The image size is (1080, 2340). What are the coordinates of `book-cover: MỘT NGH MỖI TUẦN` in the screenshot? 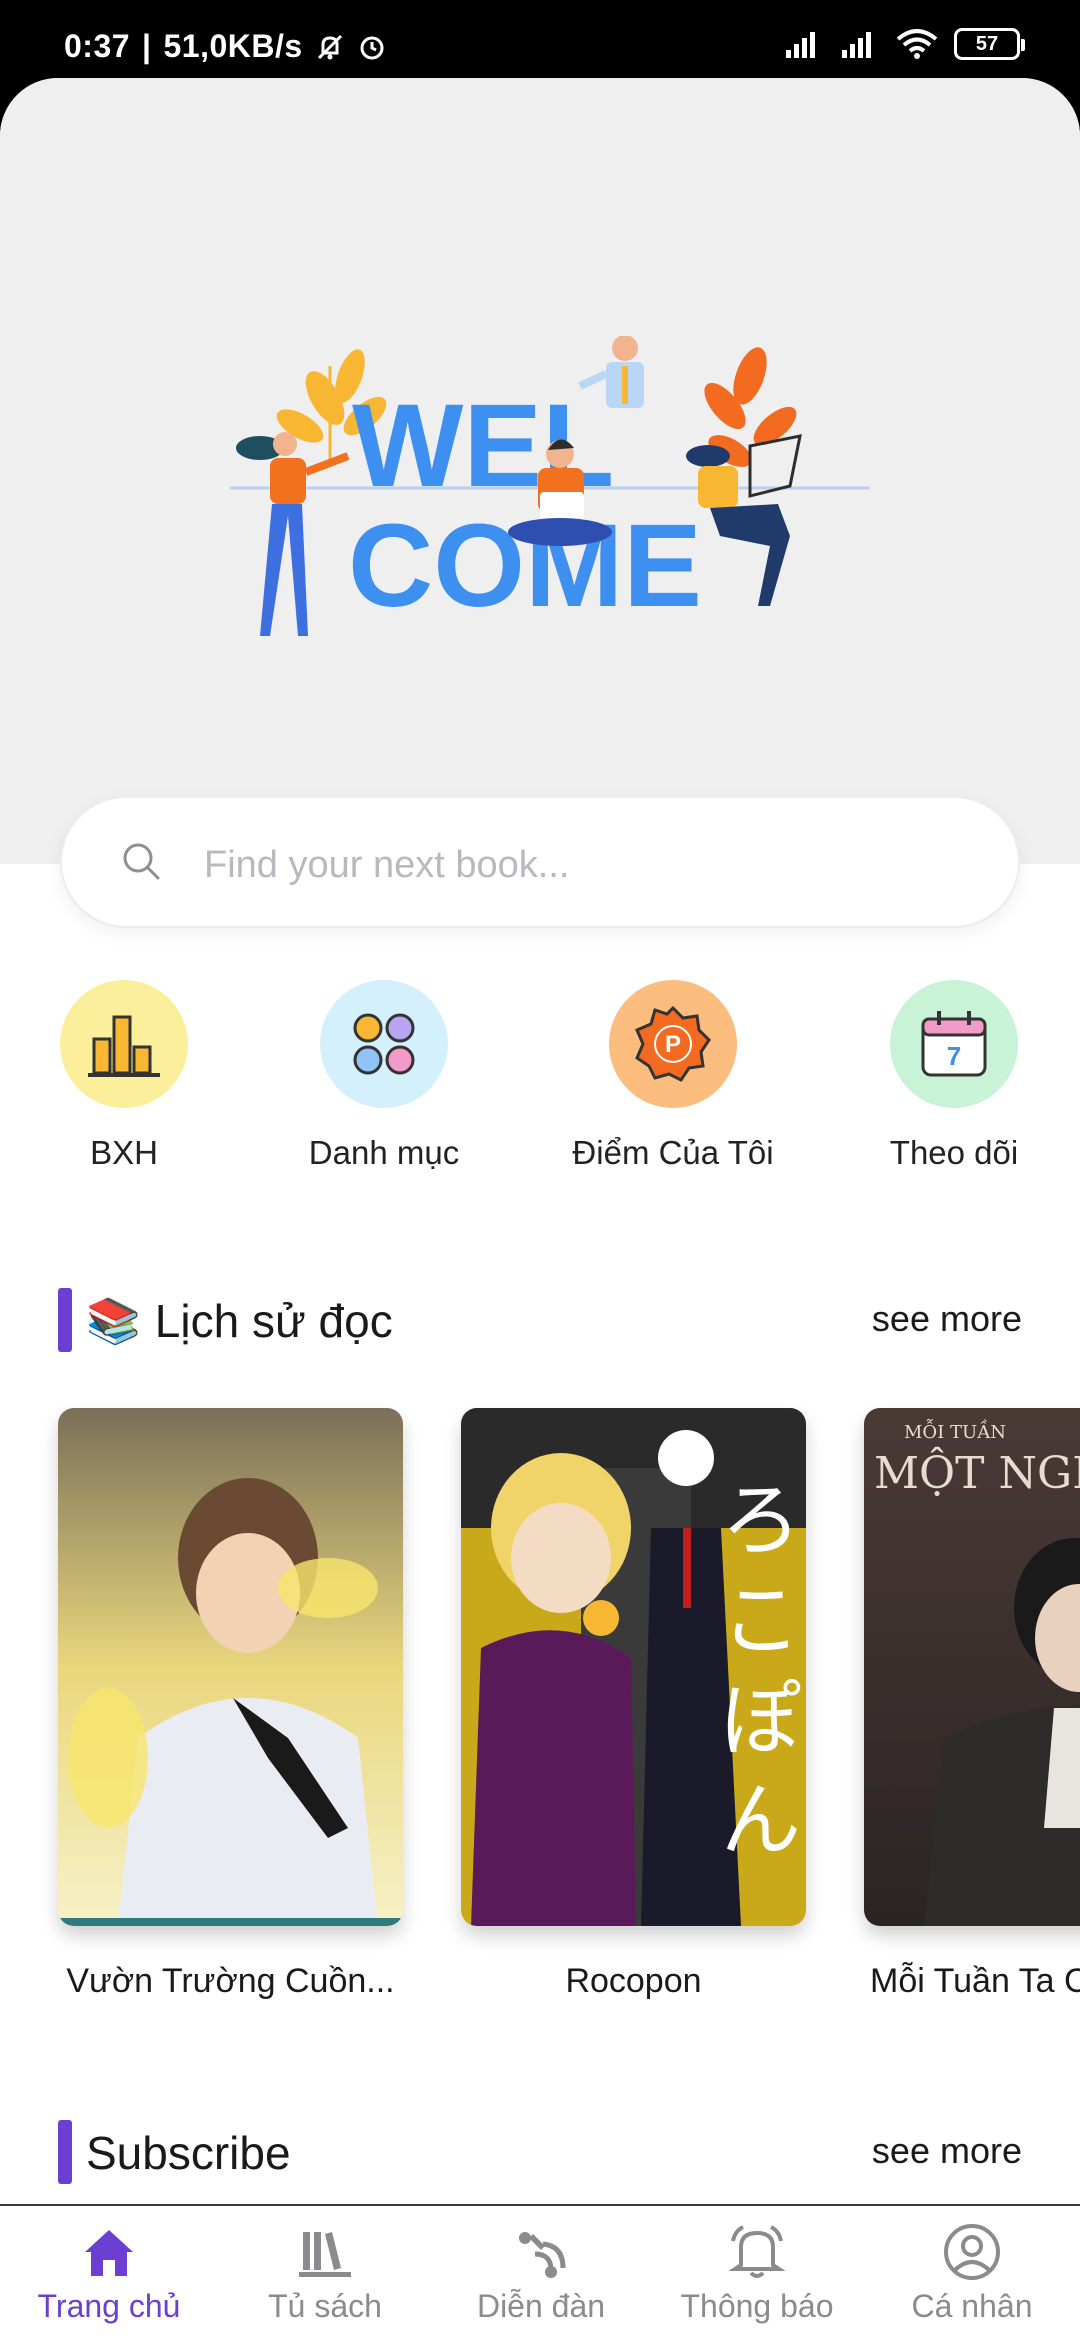 It's located at (972, 1667).